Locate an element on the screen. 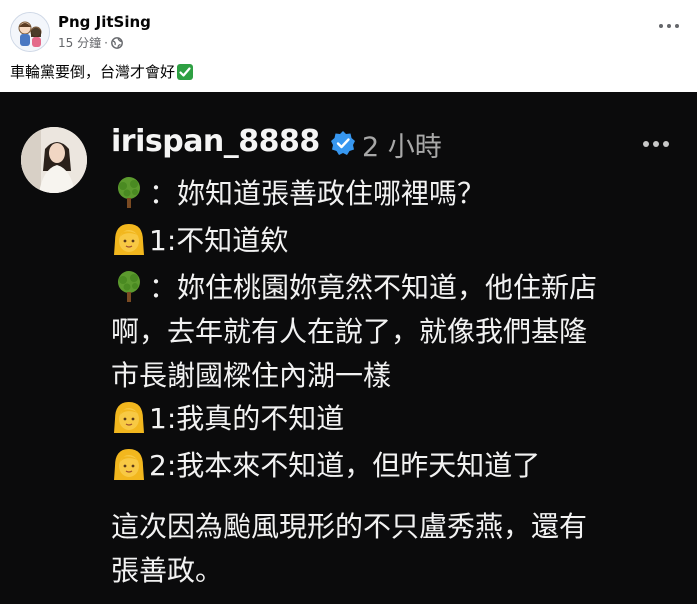 Image resolution: width=697 pixels, height=604 pixels. embedded-line: 1:我真的不知道 is located at coordinates (227, 417).